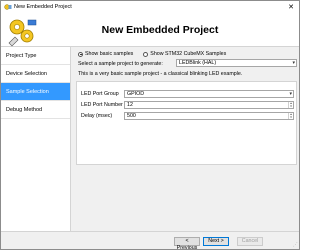 This screenshot has width=320, height=250. What do you see at coordinates (209, 94) in the screenshot?
I see `led-port-group-dropdown: GPIOD ▾` at bounding box center [209, 94].